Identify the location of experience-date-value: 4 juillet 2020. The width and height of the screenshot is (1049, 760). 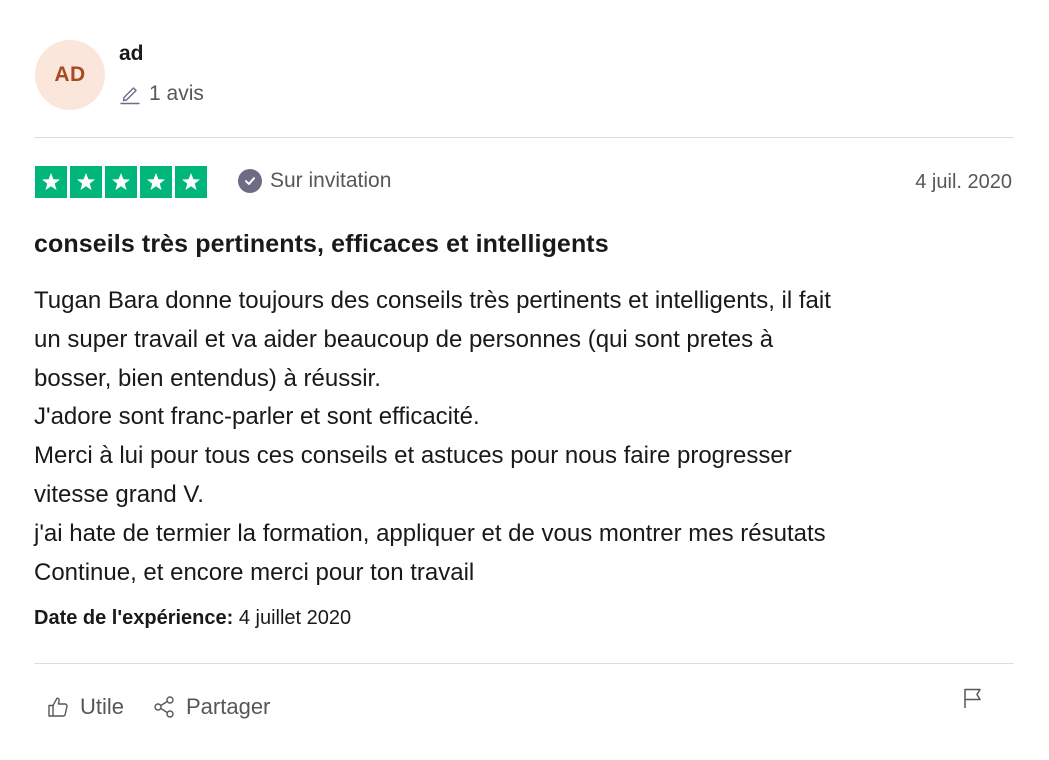
(295, 618).